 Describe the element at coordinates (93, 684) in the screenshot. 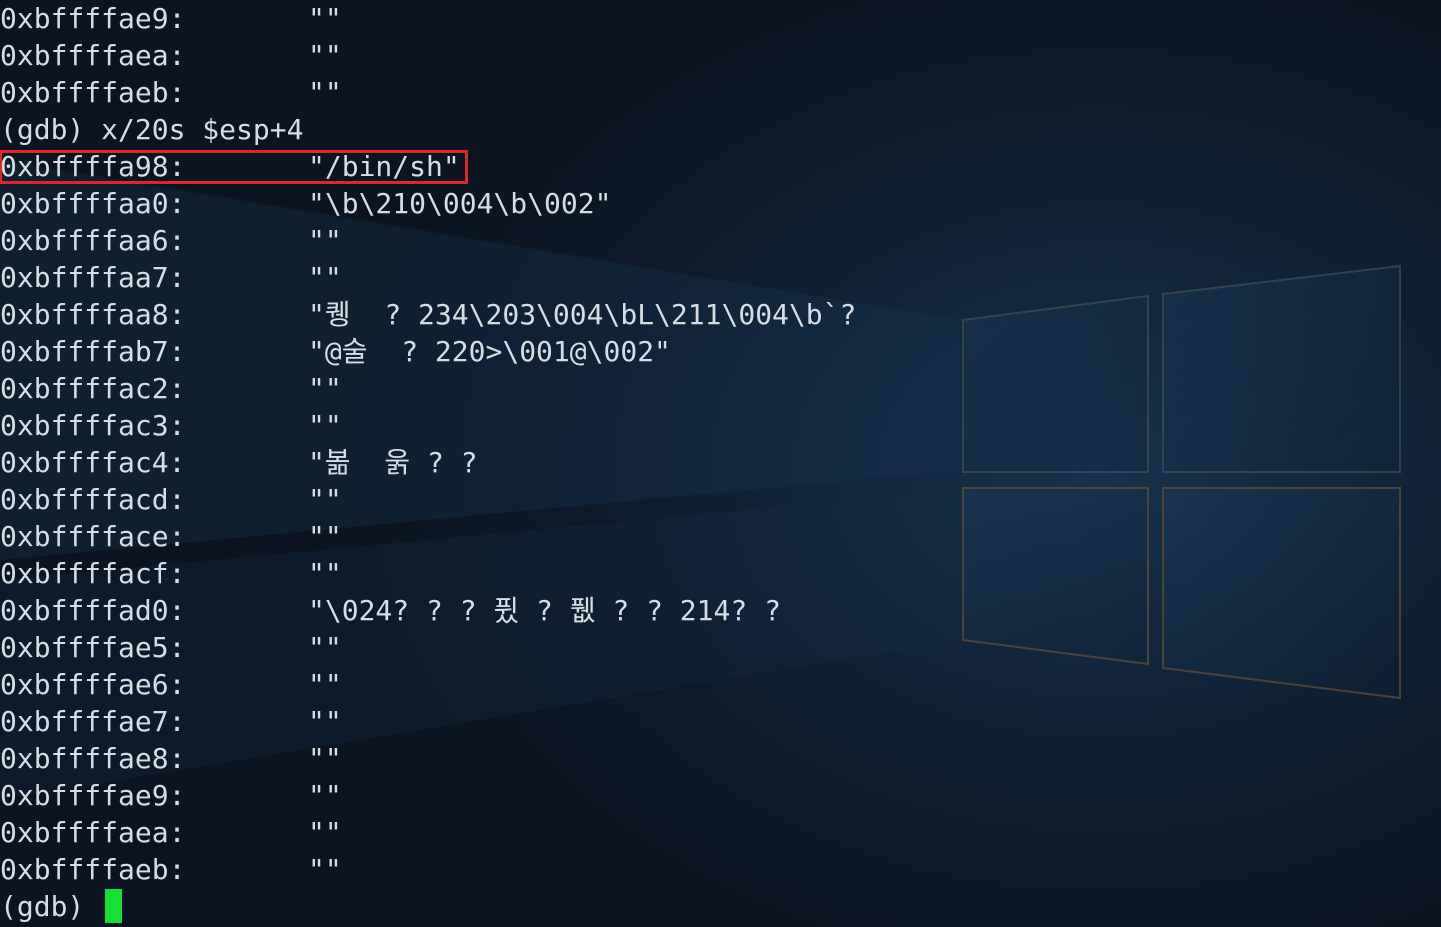

I see `memory-address: 0xbffffae6:` at that location.